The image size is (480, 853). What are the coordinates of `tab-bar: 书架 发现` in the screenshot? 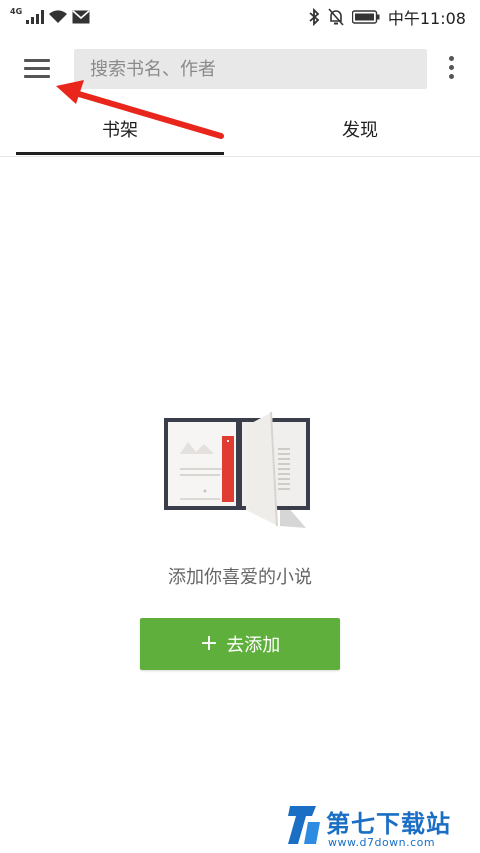 It's located at (240, 130).